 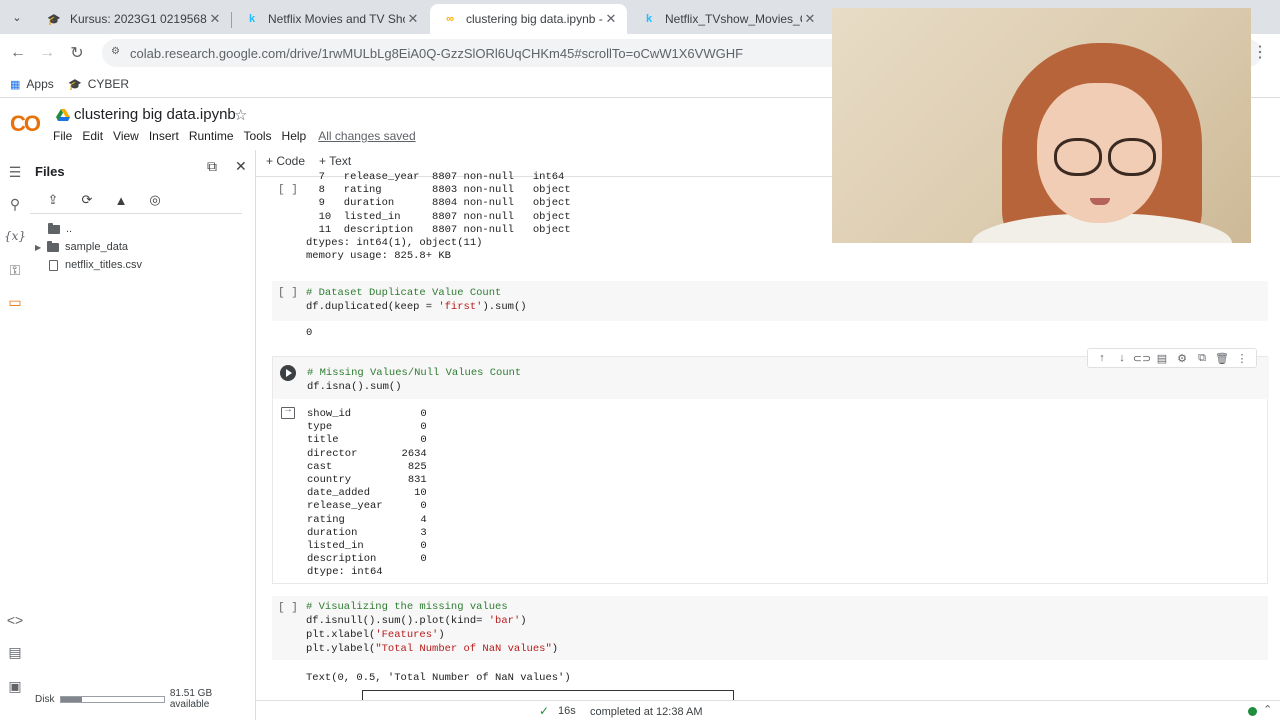 I want to click on runtime-status-dot, so click(x=1252, y=711).